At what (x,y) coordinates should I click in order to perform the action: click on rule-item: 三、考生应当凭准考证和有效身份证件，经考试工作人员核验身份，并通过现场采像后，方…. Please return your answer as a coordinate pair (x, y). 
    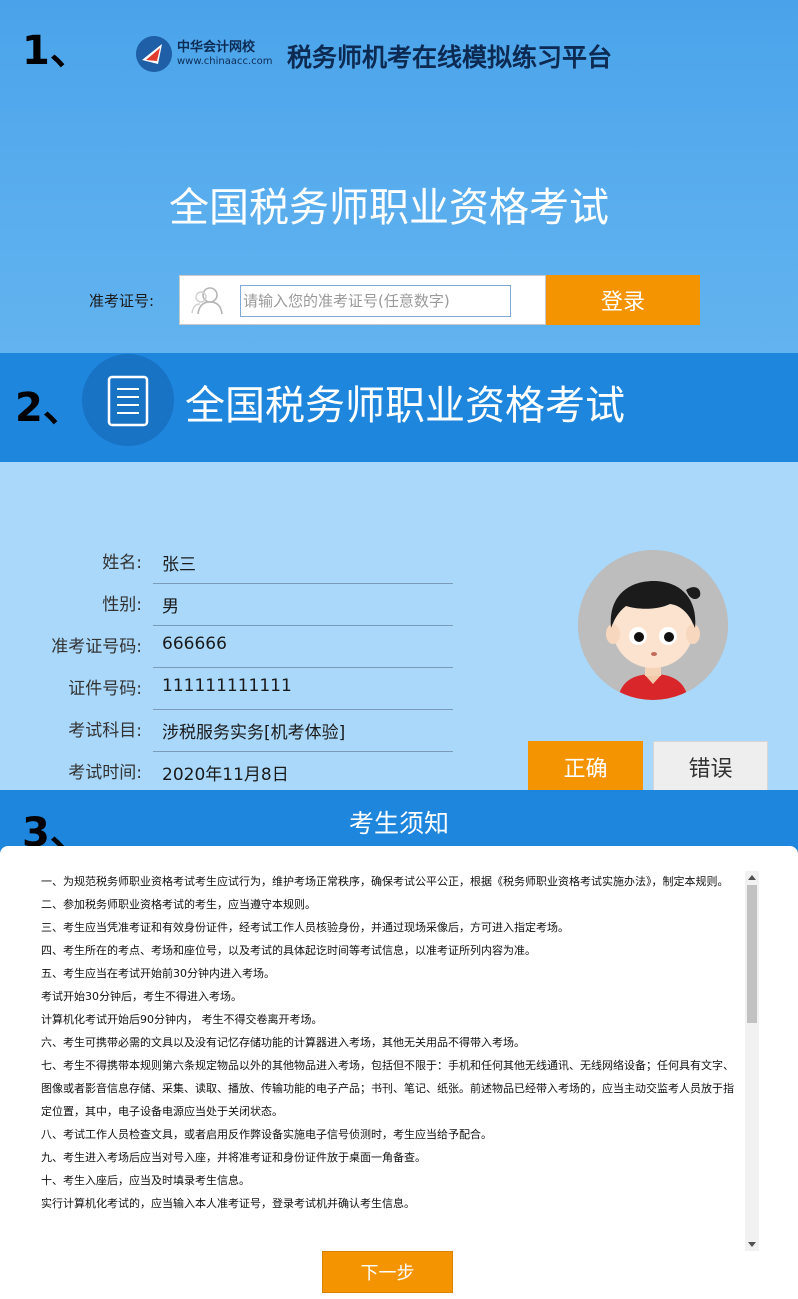
    Looking at the image, I should click on (305, 927).